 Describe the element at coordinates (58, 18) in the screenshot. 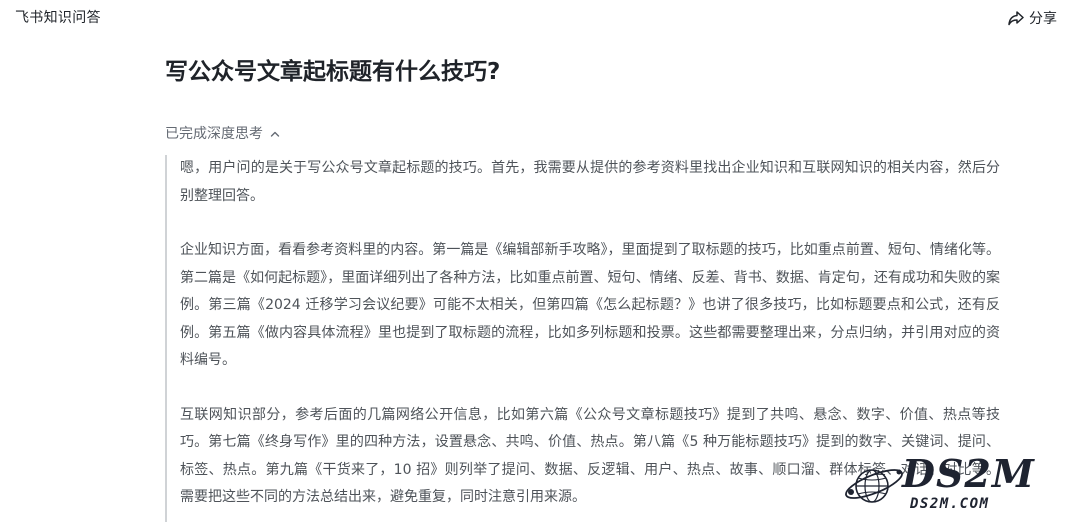

I see `app-title: 飞书知识问答` at that location.